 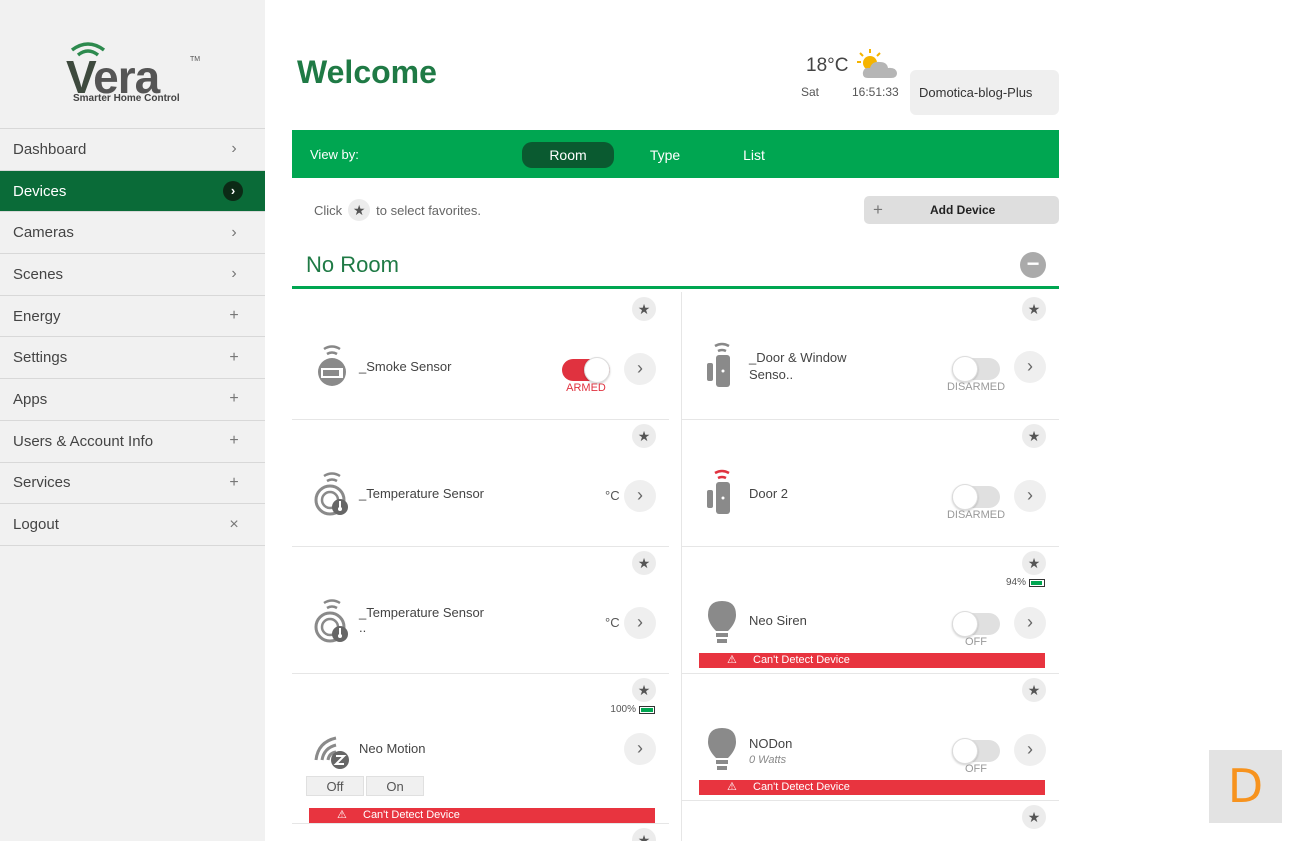 What do you see at coordinates (132, 275) in the screenshot?
I see `sidebar-item-scenes: Scenes ›` at bounding box center [132, 275].